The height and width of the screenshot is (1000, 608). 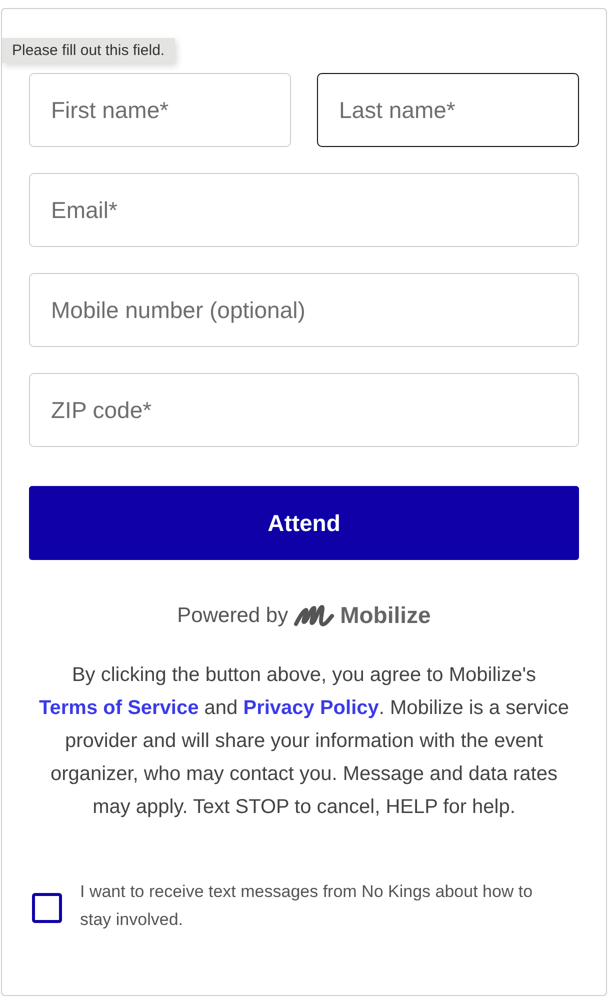 What do you see at coordinates (47, 908) in the screenshot?
I see `checkbox` at bounding box center [47, 908].